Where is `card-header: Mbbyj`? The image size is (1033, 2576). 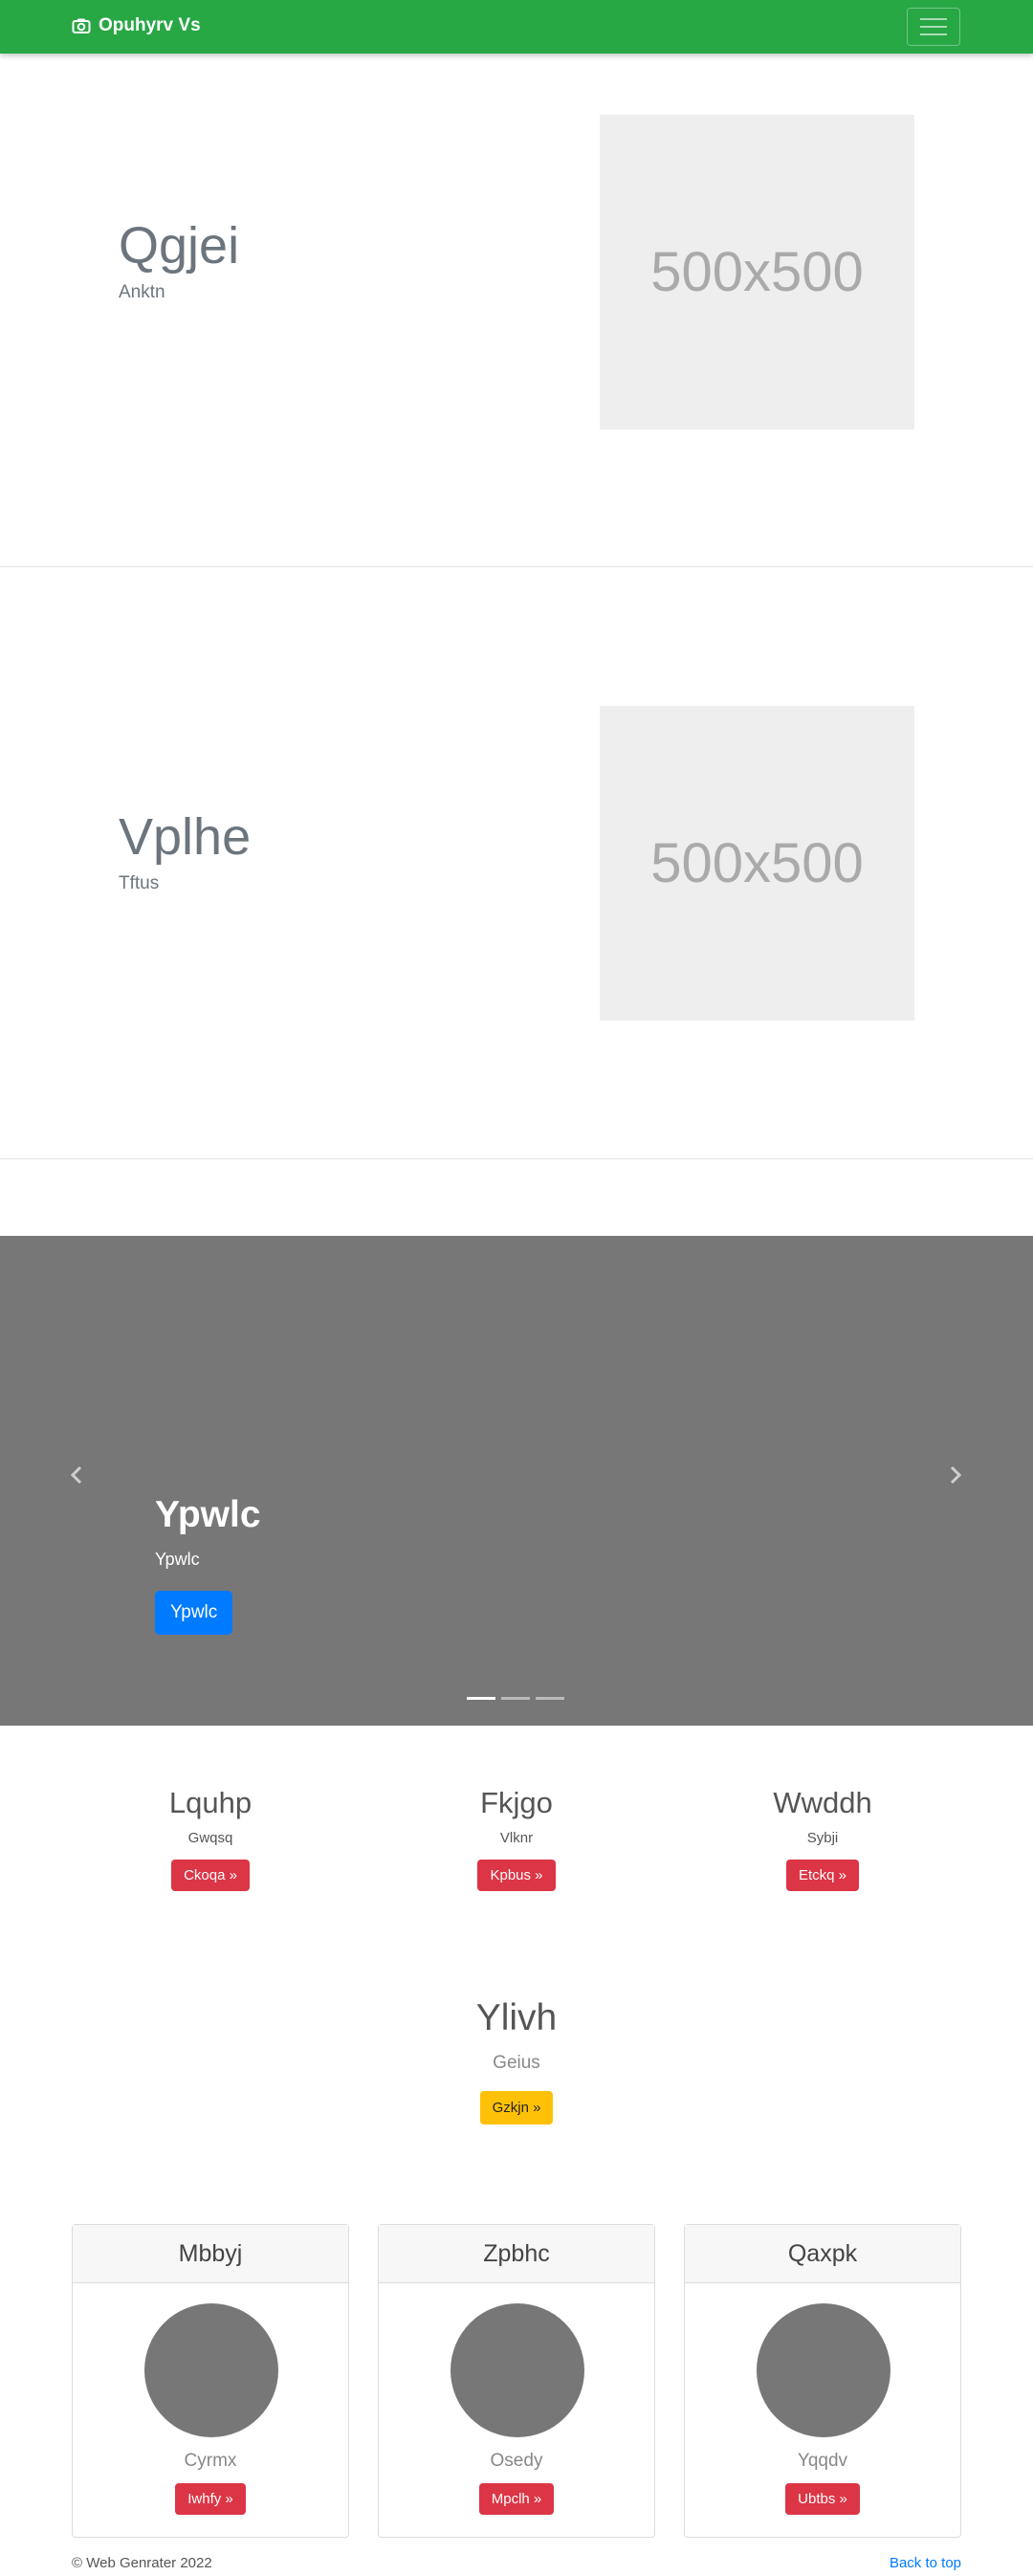
card-header: Mbbyj is located at coordinates (210, 2254).